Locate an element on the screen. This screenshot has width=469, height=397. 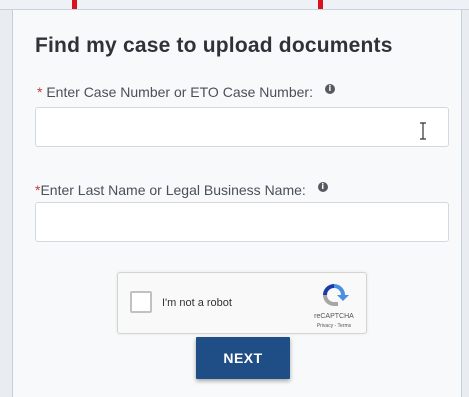
page-title: Find my case to upload documents is located at coordinates (214, 45).